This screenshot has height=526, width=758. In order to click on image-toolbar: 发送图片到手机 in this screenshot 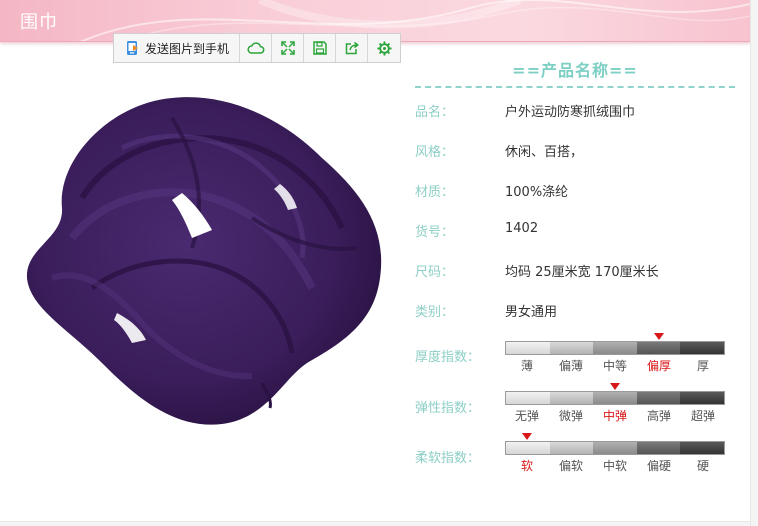, I will do `click(257, 48)`.